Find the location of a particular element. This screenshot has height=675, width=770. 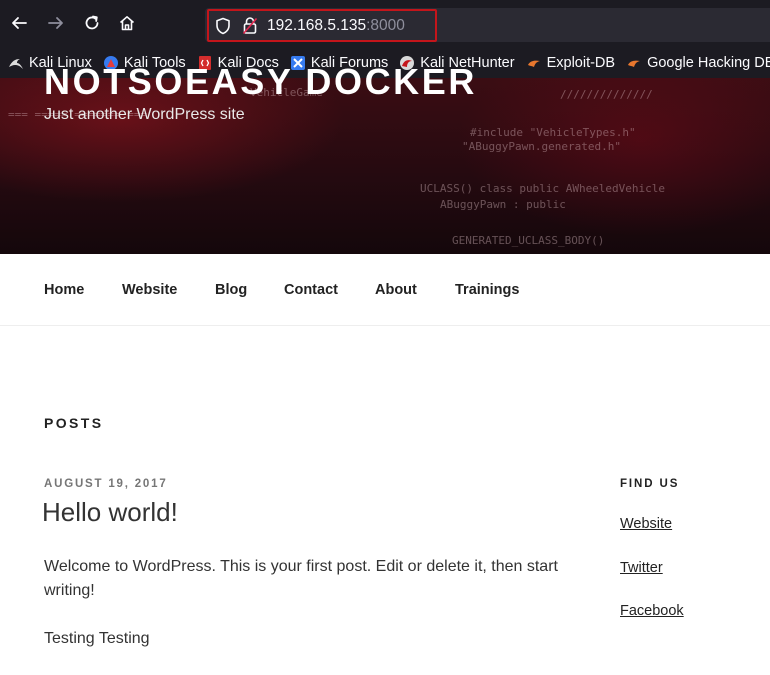

sidebar-link-twitter: Twitter is located at coordinates (641, 568).